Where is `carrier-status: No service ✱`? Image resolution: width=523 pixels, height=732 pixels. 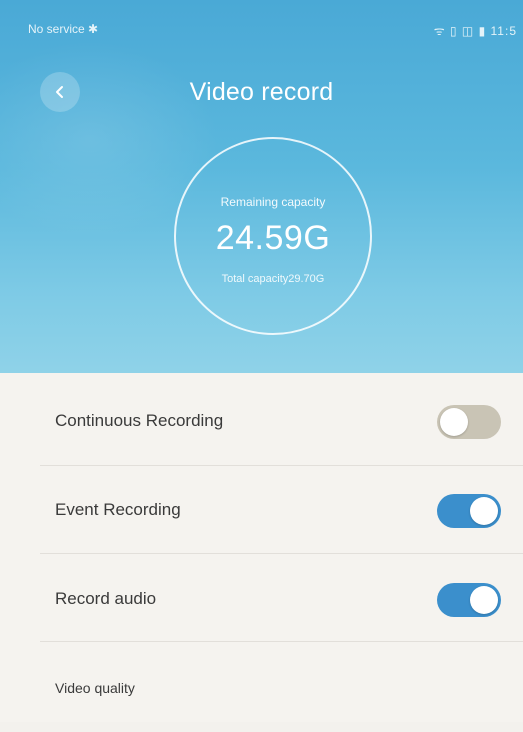 carrier-status: No service ✱ is located at coordinates (63, 29).